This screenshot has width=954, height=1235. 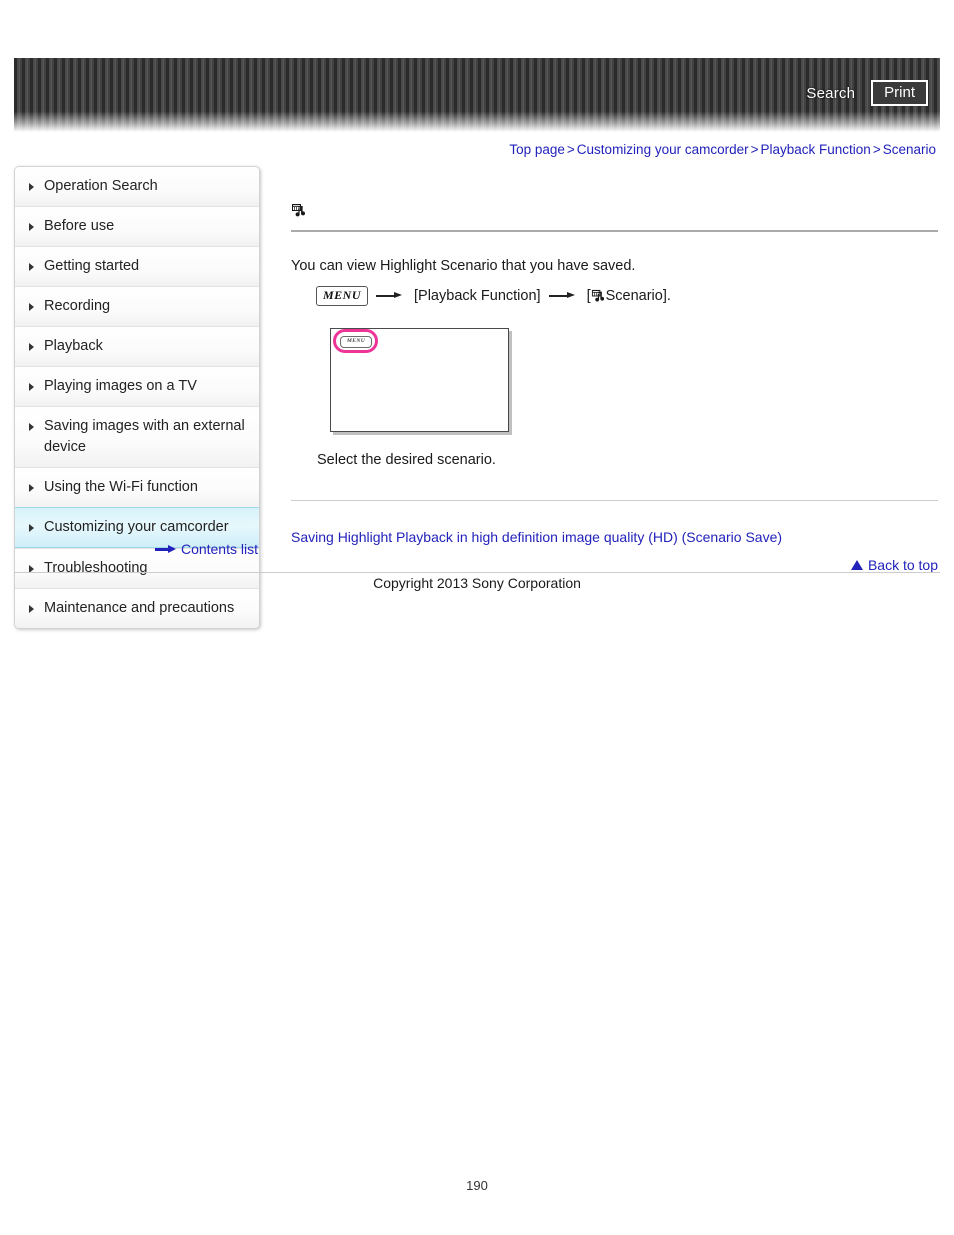 What do you see at coordinates (79, 226) in the screenshot?
I see `sidebar-item-label: Before use` at bounding box center [79, 226].